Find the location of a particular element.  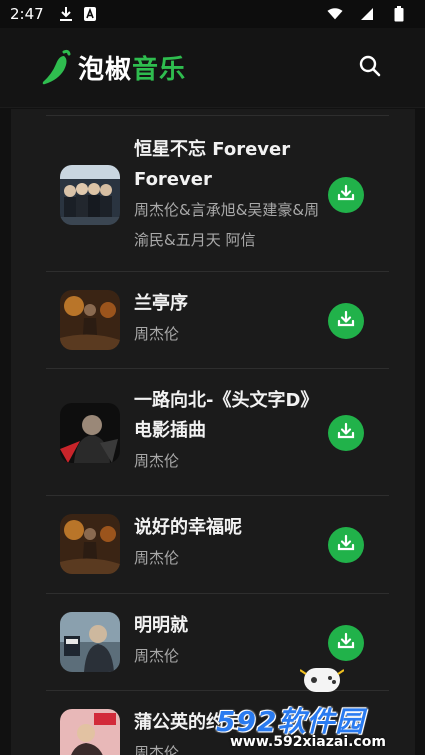

app-logo: 泡椒 音乐 is located at coordinates (113, 68).